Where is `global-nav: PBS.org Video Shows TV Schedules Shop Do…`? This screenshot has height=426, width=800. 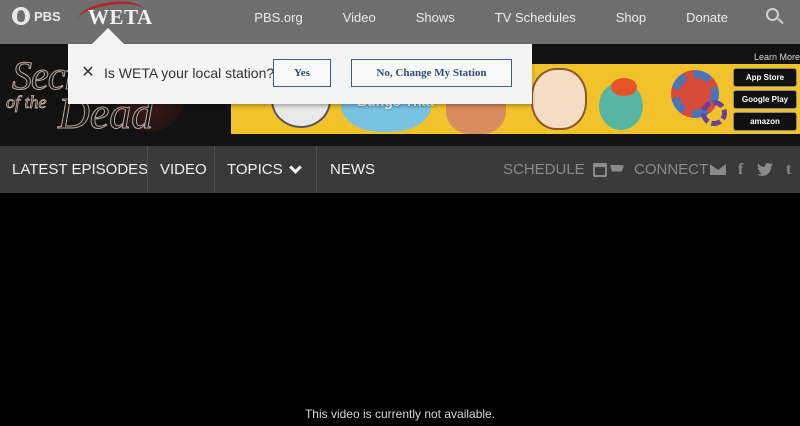 global-nav: PBS.org Video Shows TV Schedules Shop Do… is located at coordinates (491, 17).